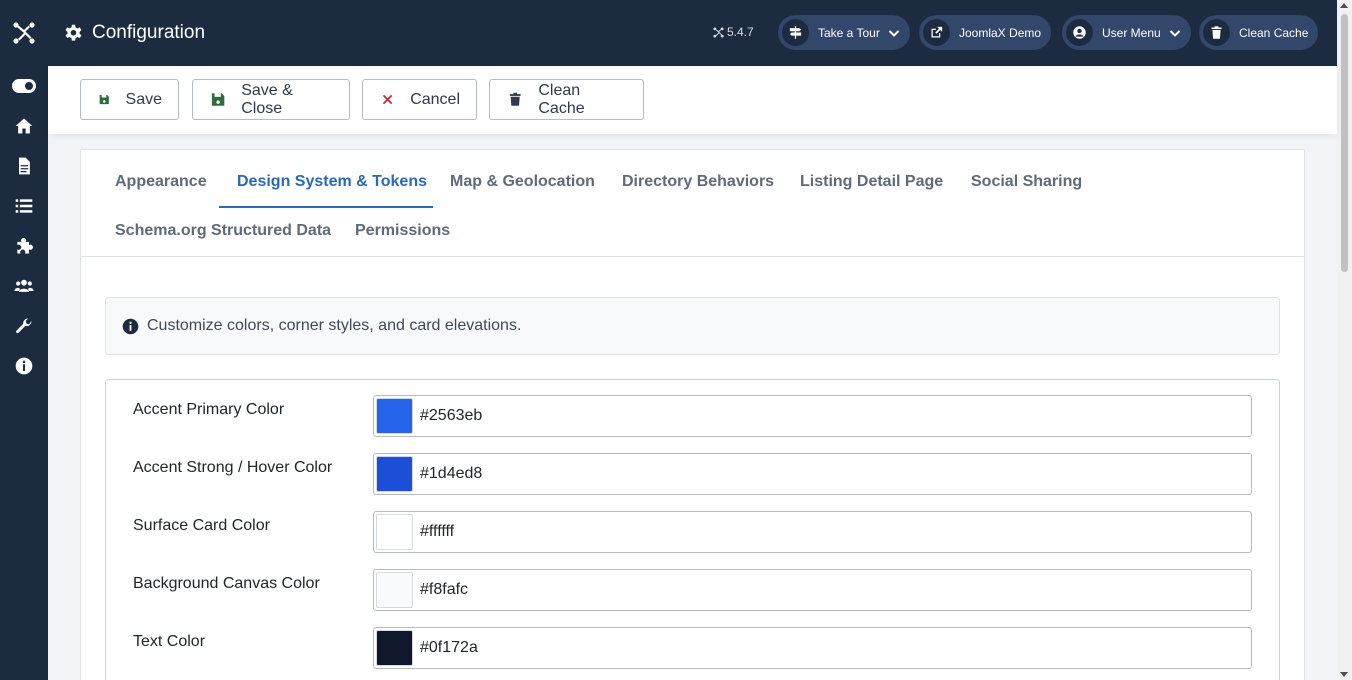  I want to click on user-circle-icon, so click(1079, 32).